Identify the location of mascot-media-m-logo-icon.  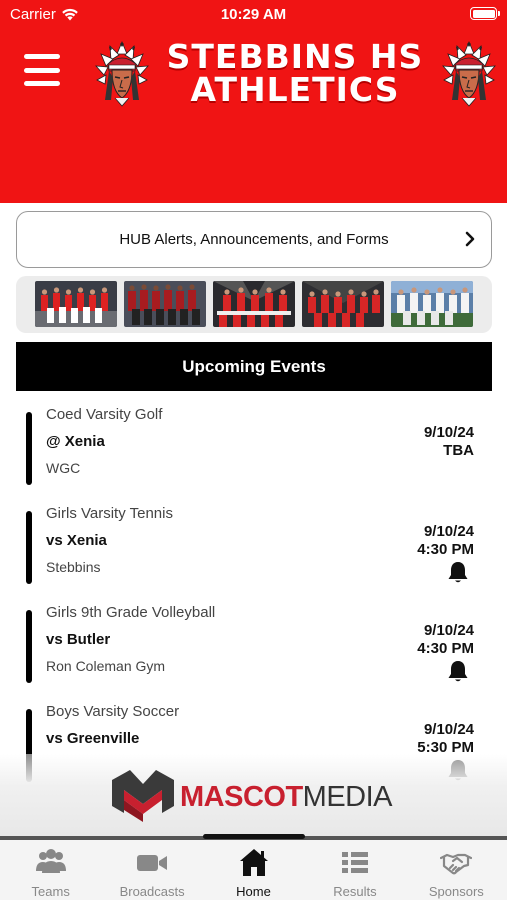
(143, 796).